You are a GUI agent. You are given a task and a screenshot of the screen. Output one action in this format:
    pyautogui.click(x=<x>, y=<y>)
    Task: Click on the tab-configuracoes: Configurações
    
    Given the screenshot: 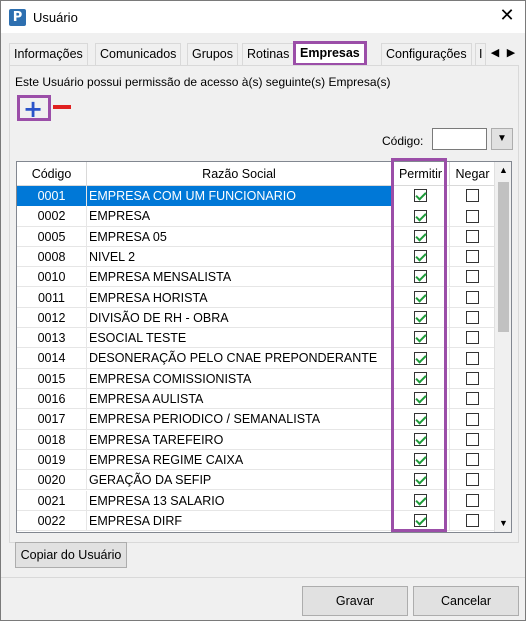 What is the action you would take?
    pyautogui.click(x=426, y=54)
    